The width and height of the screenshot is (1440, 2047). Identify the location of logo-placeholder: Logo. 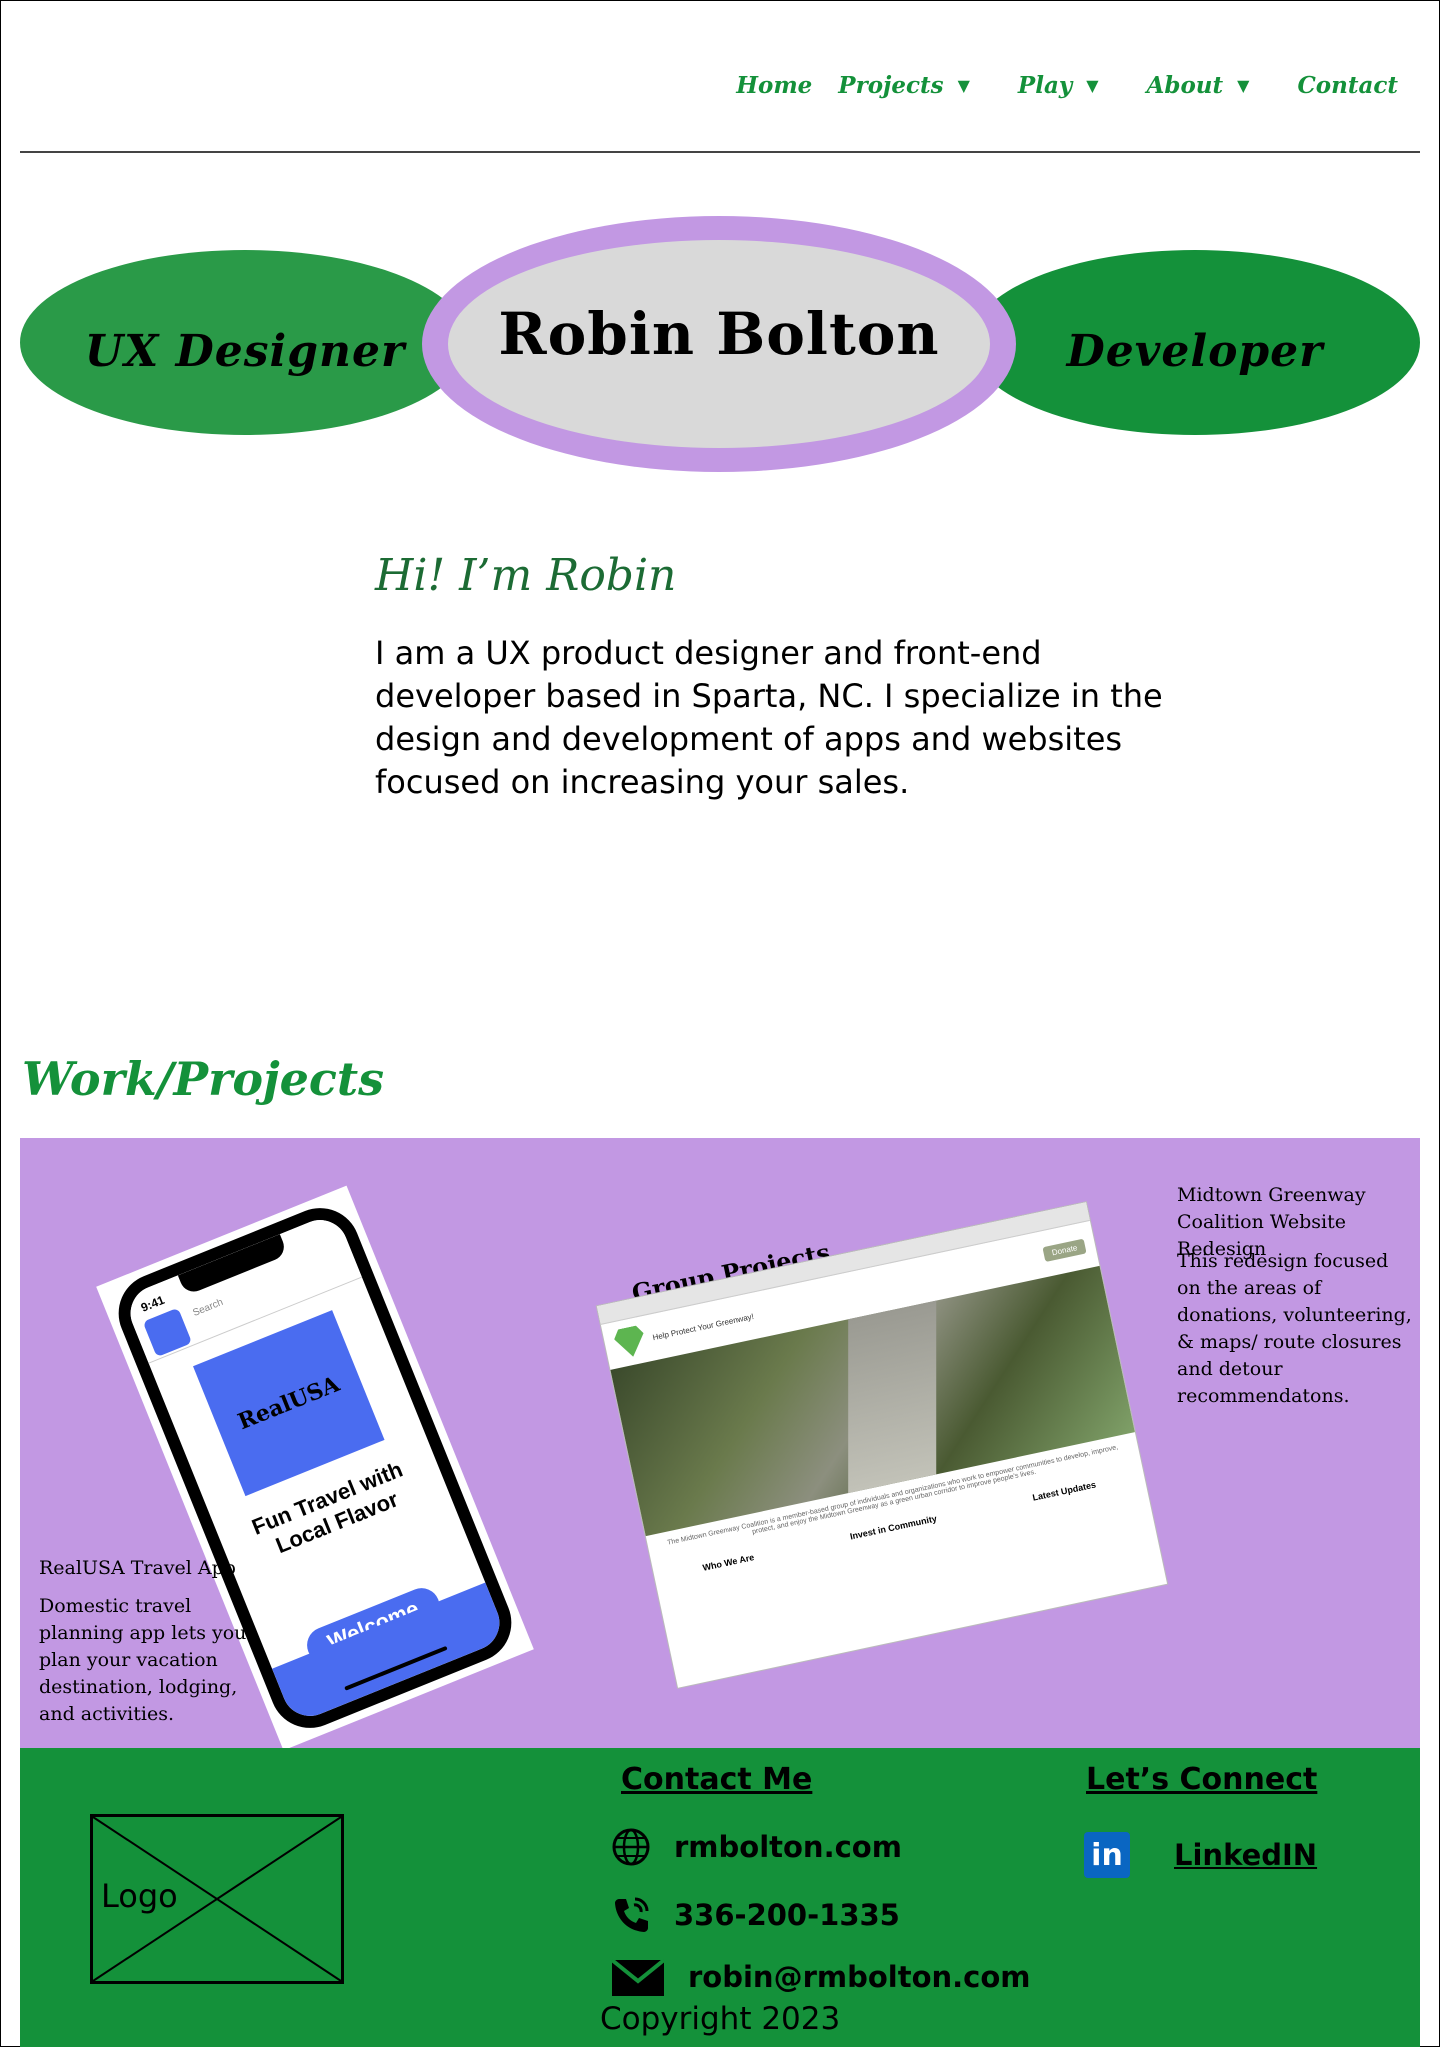
(217, 1899).